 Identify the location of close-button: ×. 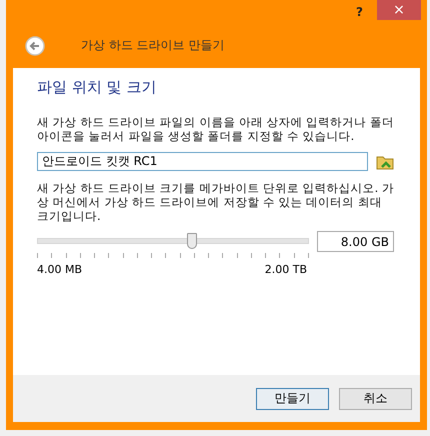
(399, 10).